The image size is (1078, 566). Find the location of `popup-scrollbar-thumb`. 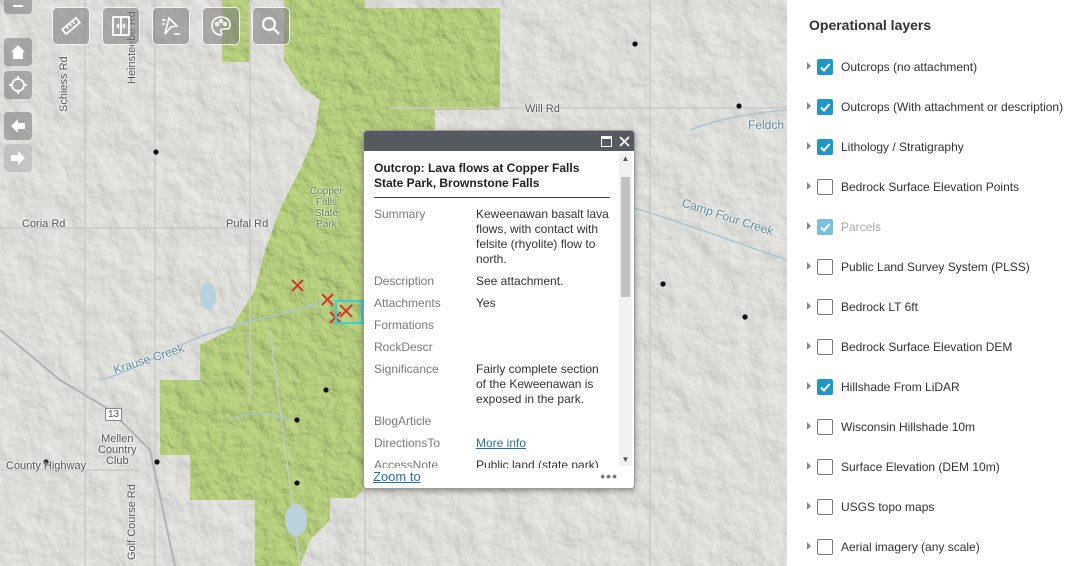

popup-scrollbar-thumb is located at coordinates (625, 237).